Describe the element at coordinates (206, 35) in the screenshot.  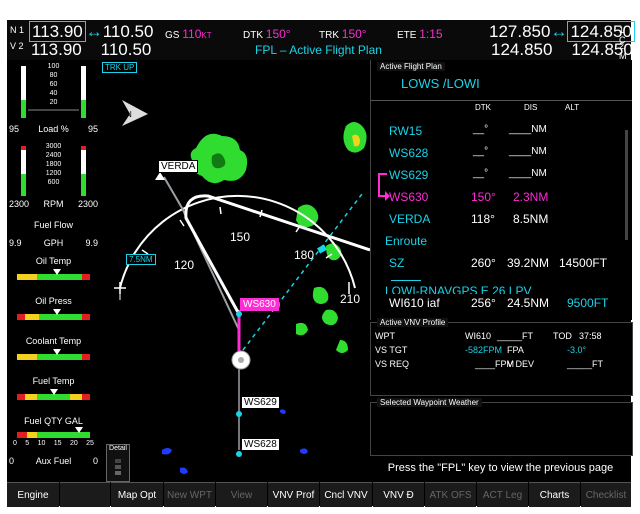
I see `gs-unit: KT` at that location.